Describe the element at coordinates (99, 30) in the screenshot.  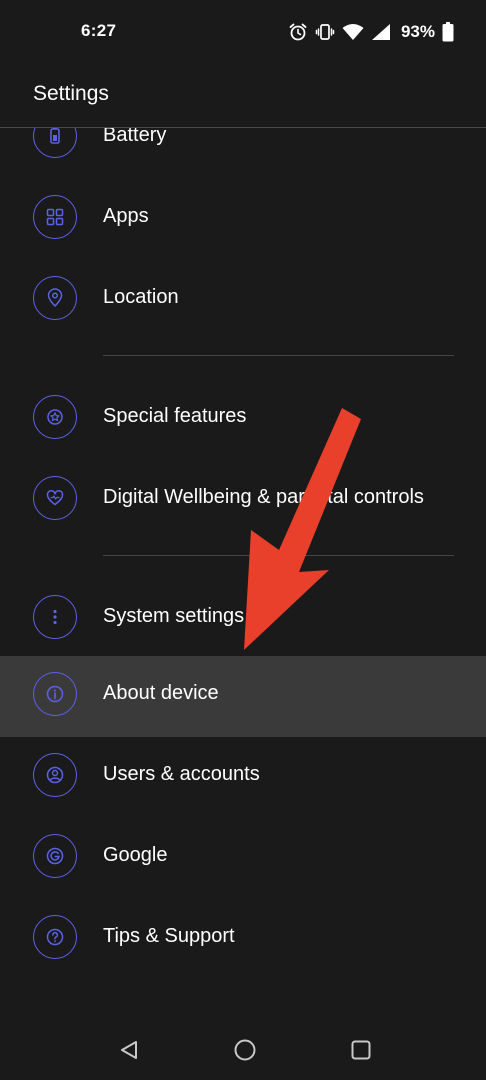
I see `status-time: 6:27` at that location.